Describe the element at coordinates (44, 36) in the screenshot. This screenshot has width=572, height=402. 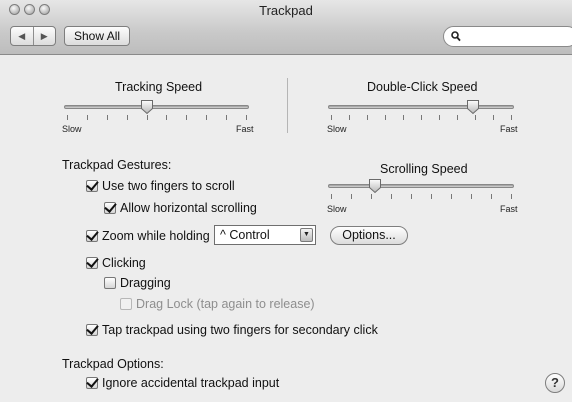
I see `forward-icon: ▶` at that location.